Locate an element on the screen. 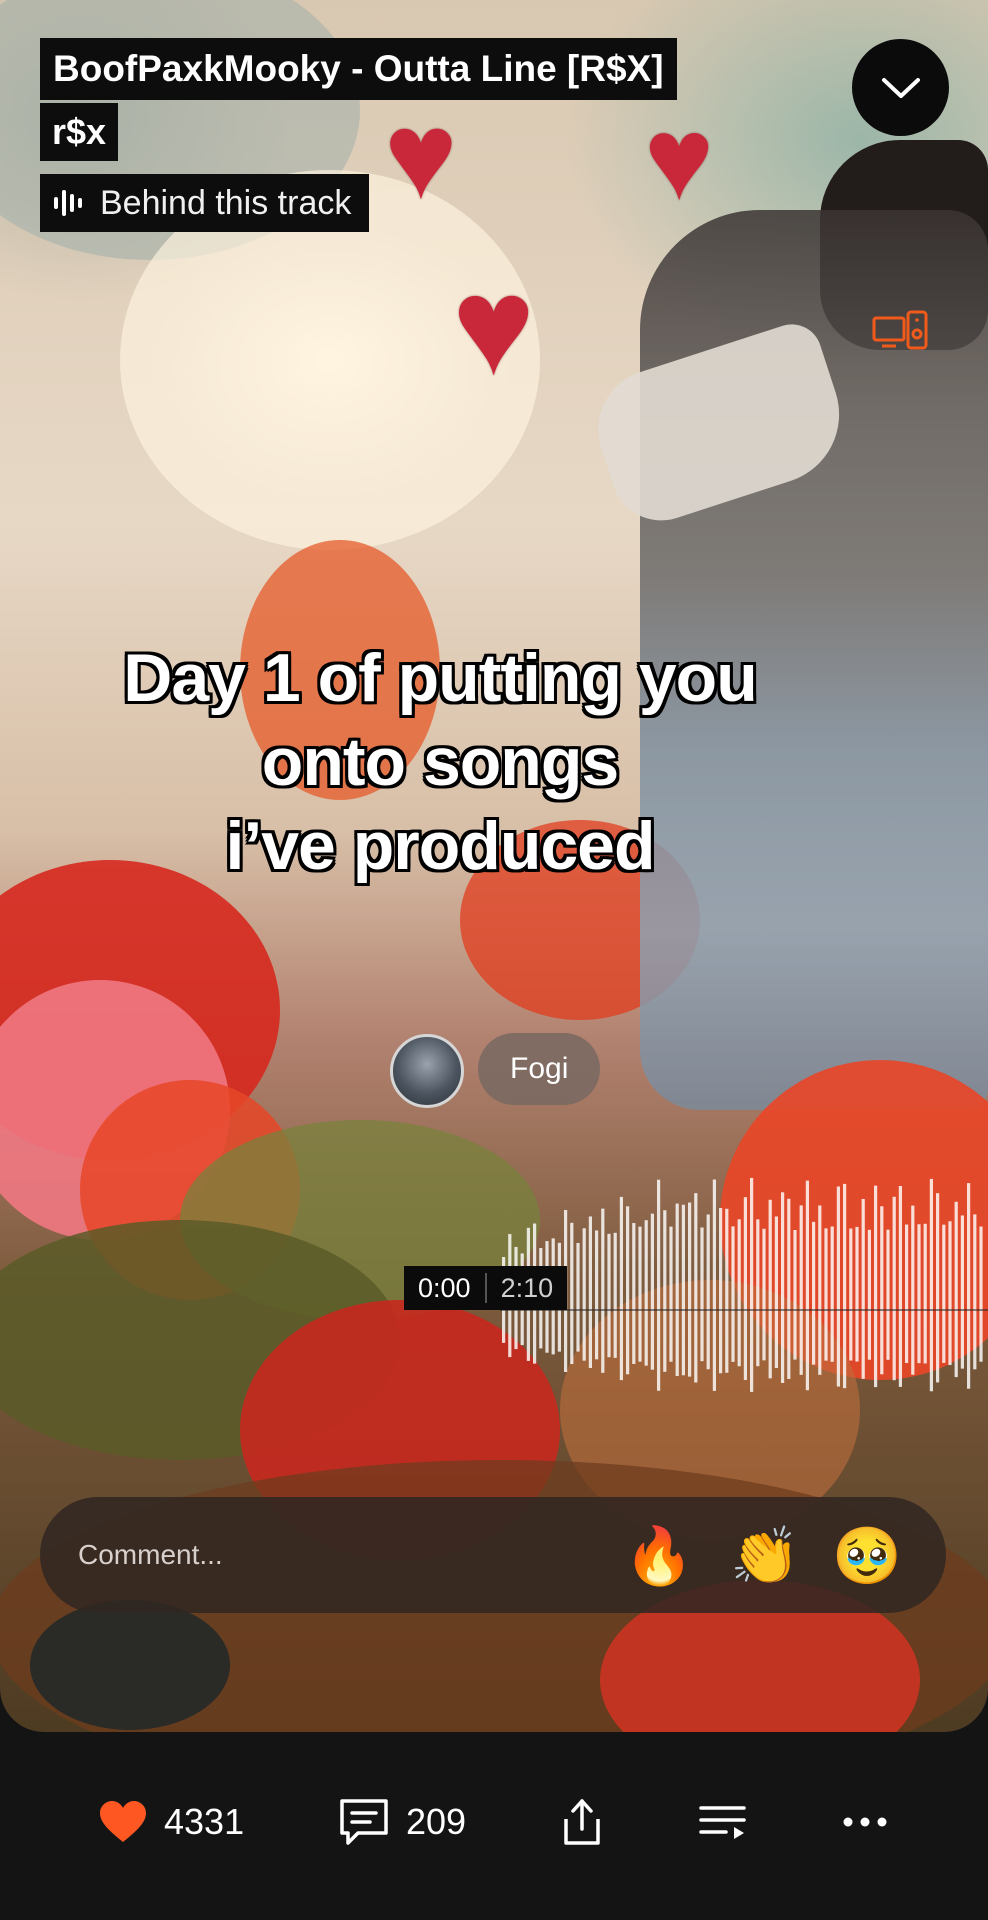 Image resolution: width=988 pixels, height=1920 pixels. commenter-avatar is located at coordinates (427, 1071).